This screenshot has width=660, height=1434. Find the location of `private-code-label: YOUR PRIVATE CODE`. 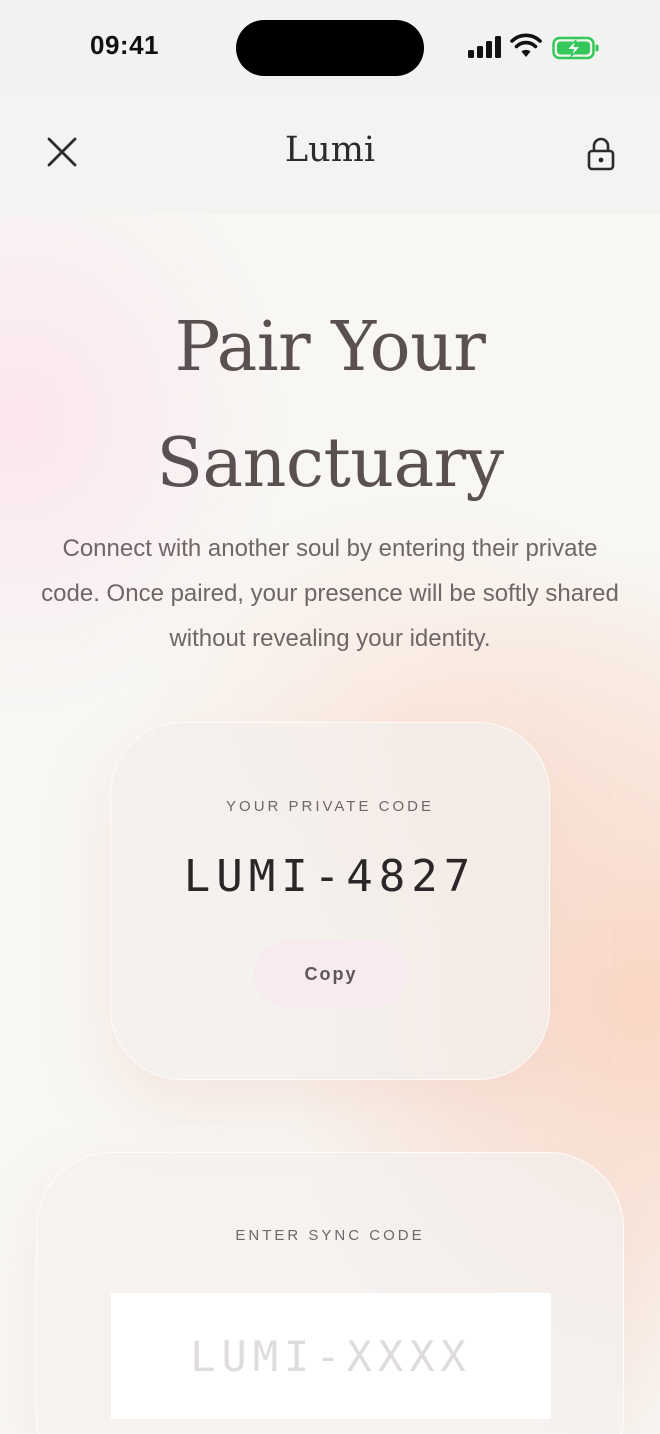

private-code-label: YOUR PRIVATE CODE is located at coordinates (330, 806).